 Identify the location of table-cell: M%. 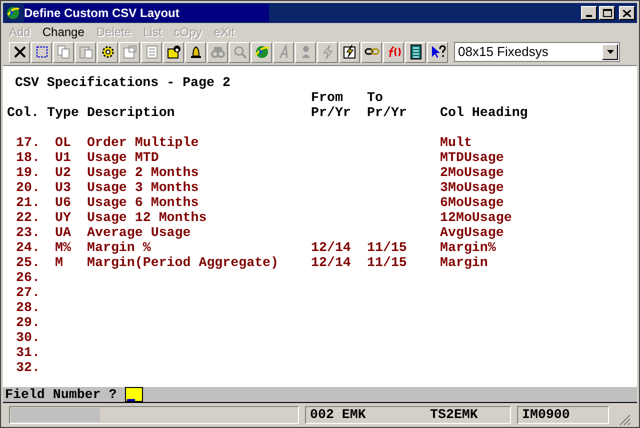
(63, 247).